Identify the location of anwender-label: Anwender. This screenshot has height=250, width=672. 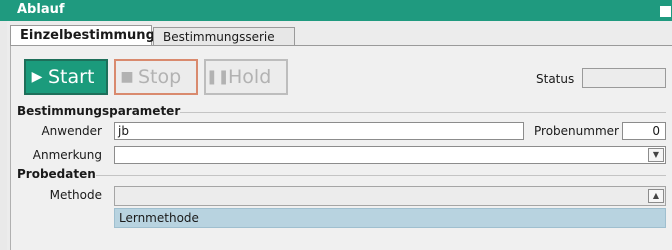
(71, 131).